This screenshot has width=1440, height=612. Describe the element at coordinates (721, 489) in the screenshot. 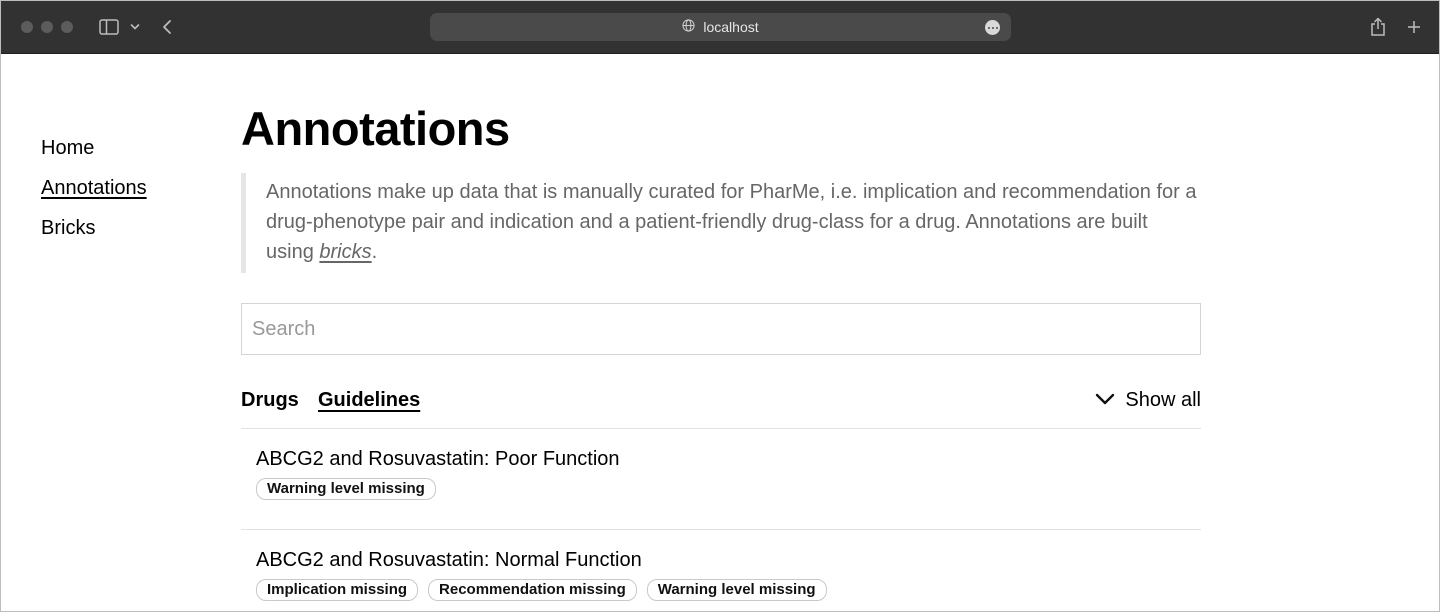

I see `badge-group: Warning level missing` at that location.